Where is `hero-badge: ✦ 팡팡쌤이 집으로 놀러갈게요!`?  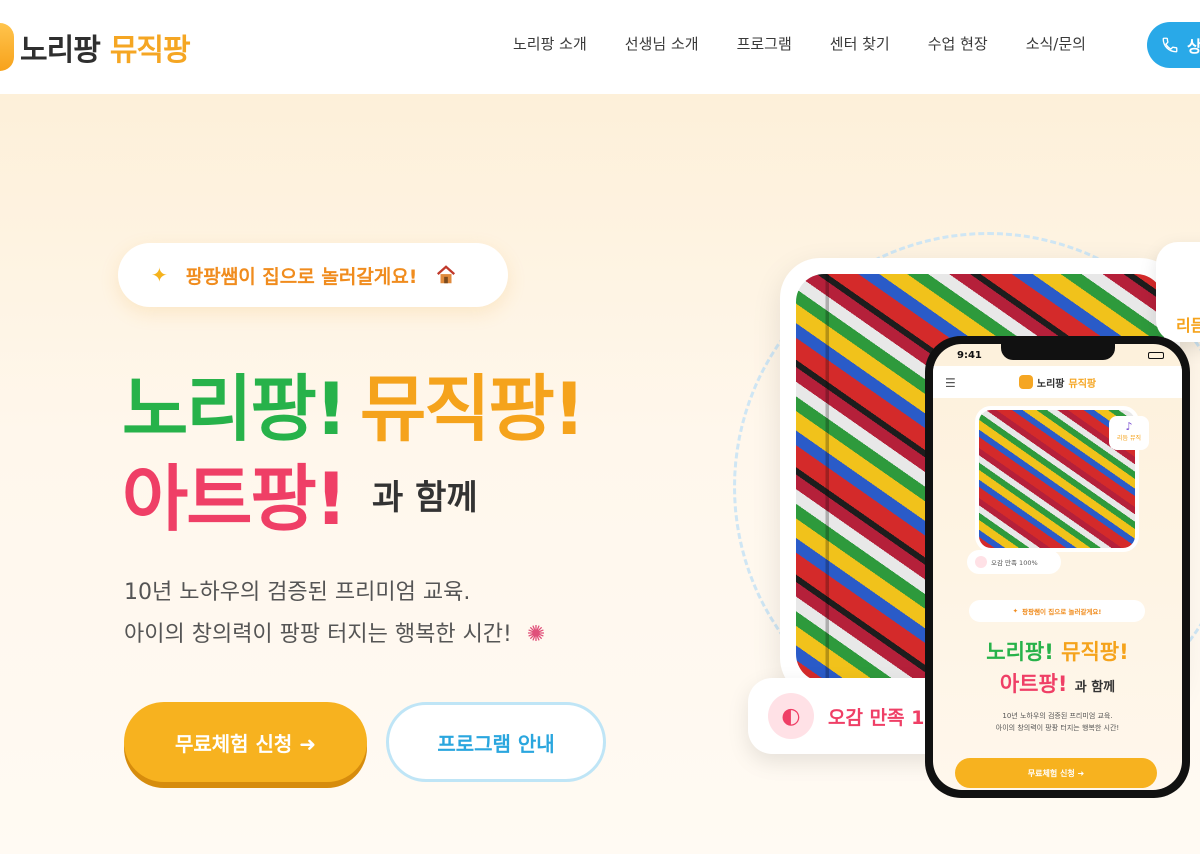 hero-badge: ✦ 팡팡쌤이 집으로 놀러갈게요! is located at coordinates (313, 275).